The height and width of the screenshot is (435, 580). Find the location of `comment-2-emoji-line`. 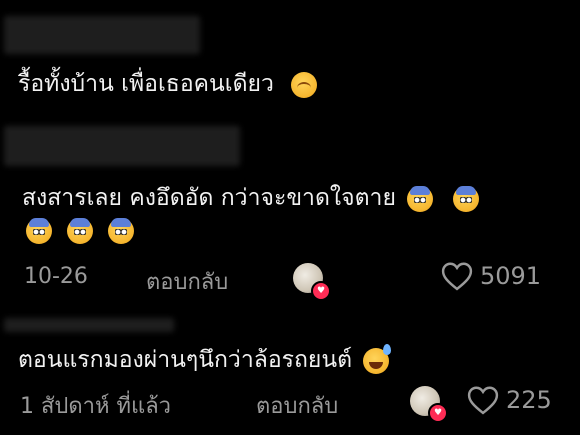

comment-2-emoji-line is located at coordinates (80, 231).